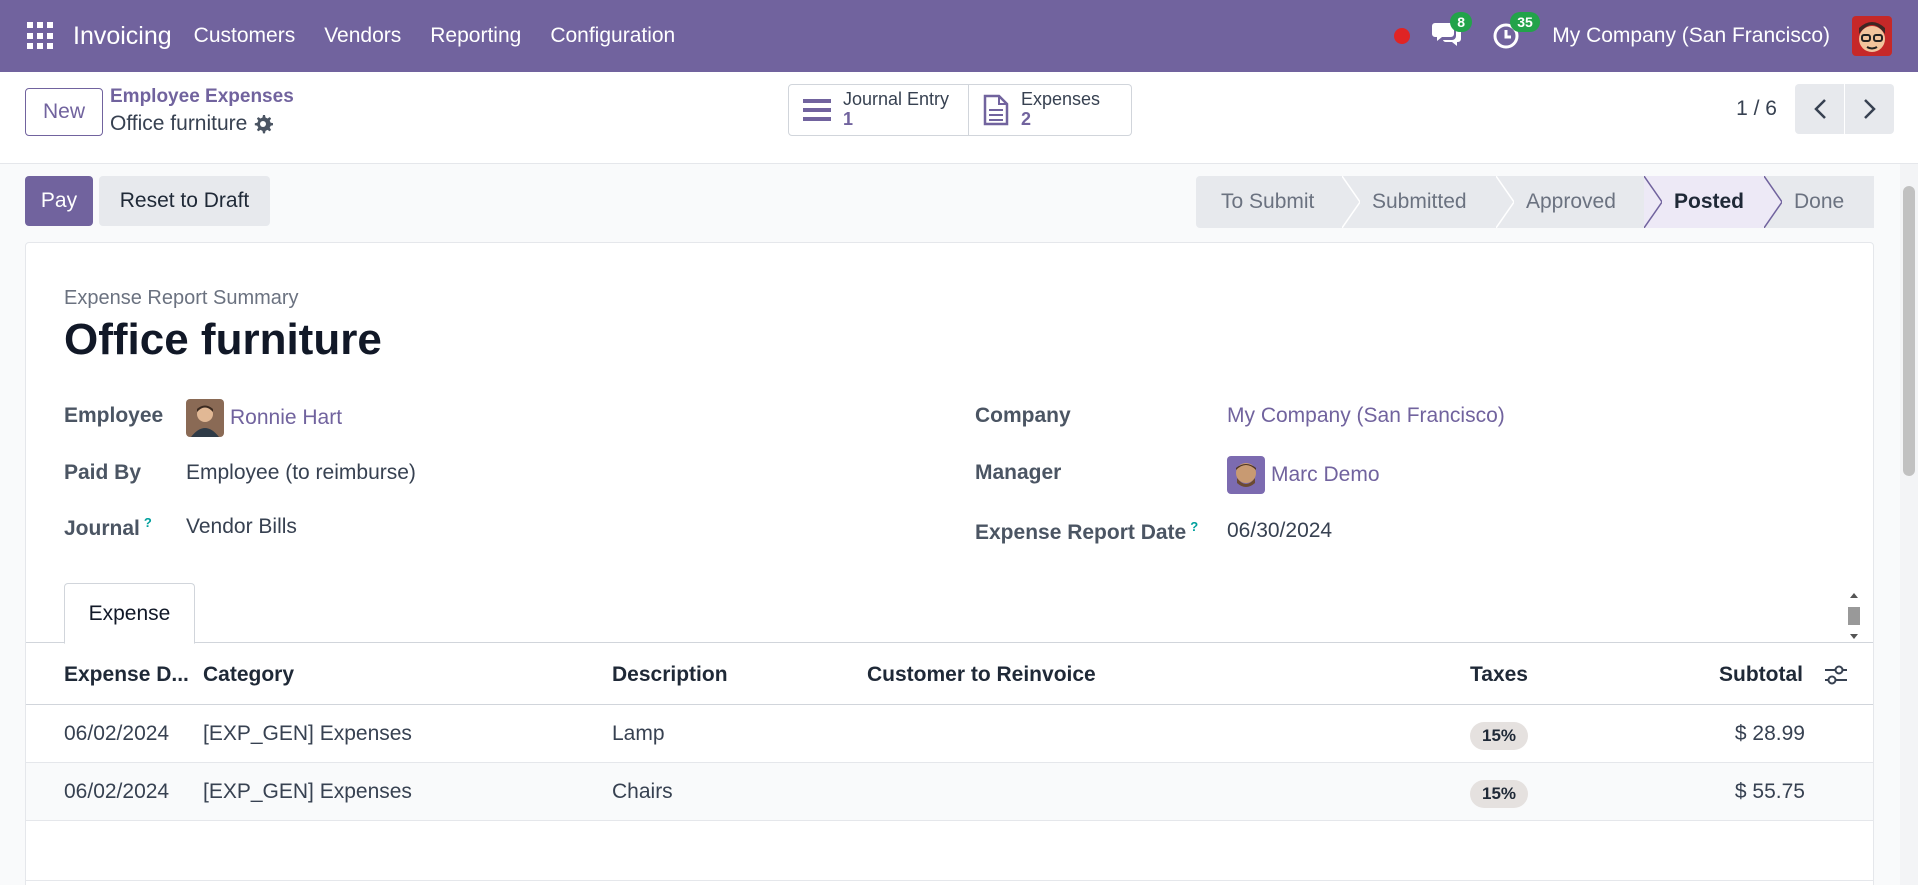 The height and width of the screenshot is (885, 1918). Describe the element at coordinates (670, 675) in the screenshot. I see `column-header-description: Description` at that location.